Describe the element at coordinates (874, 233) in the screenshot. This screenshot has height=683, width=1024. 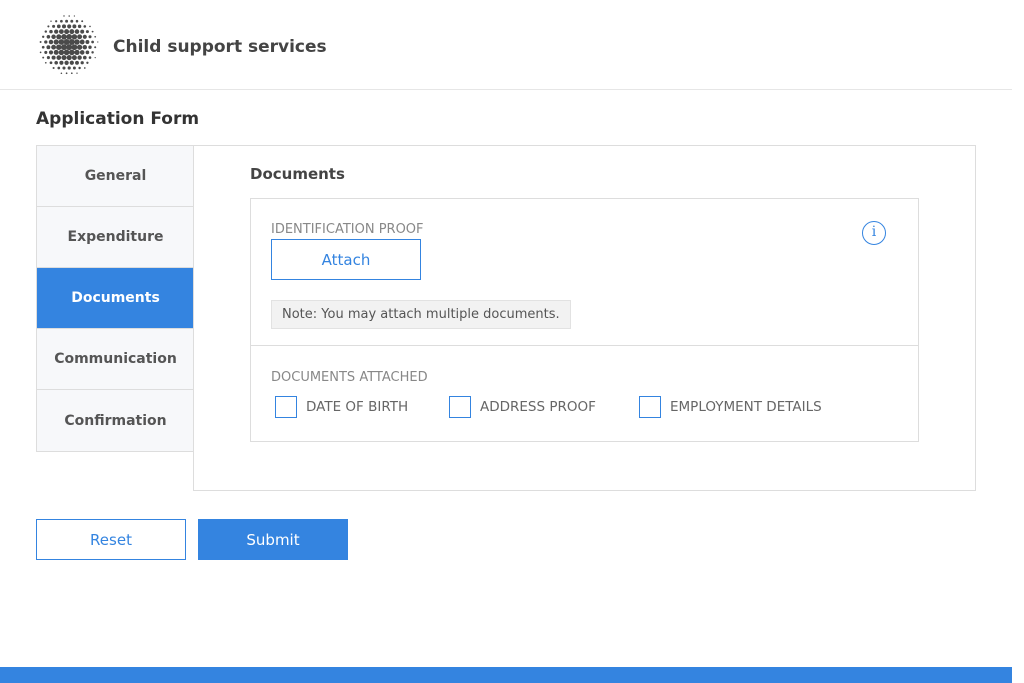
I see `info-icon: i` at that location.